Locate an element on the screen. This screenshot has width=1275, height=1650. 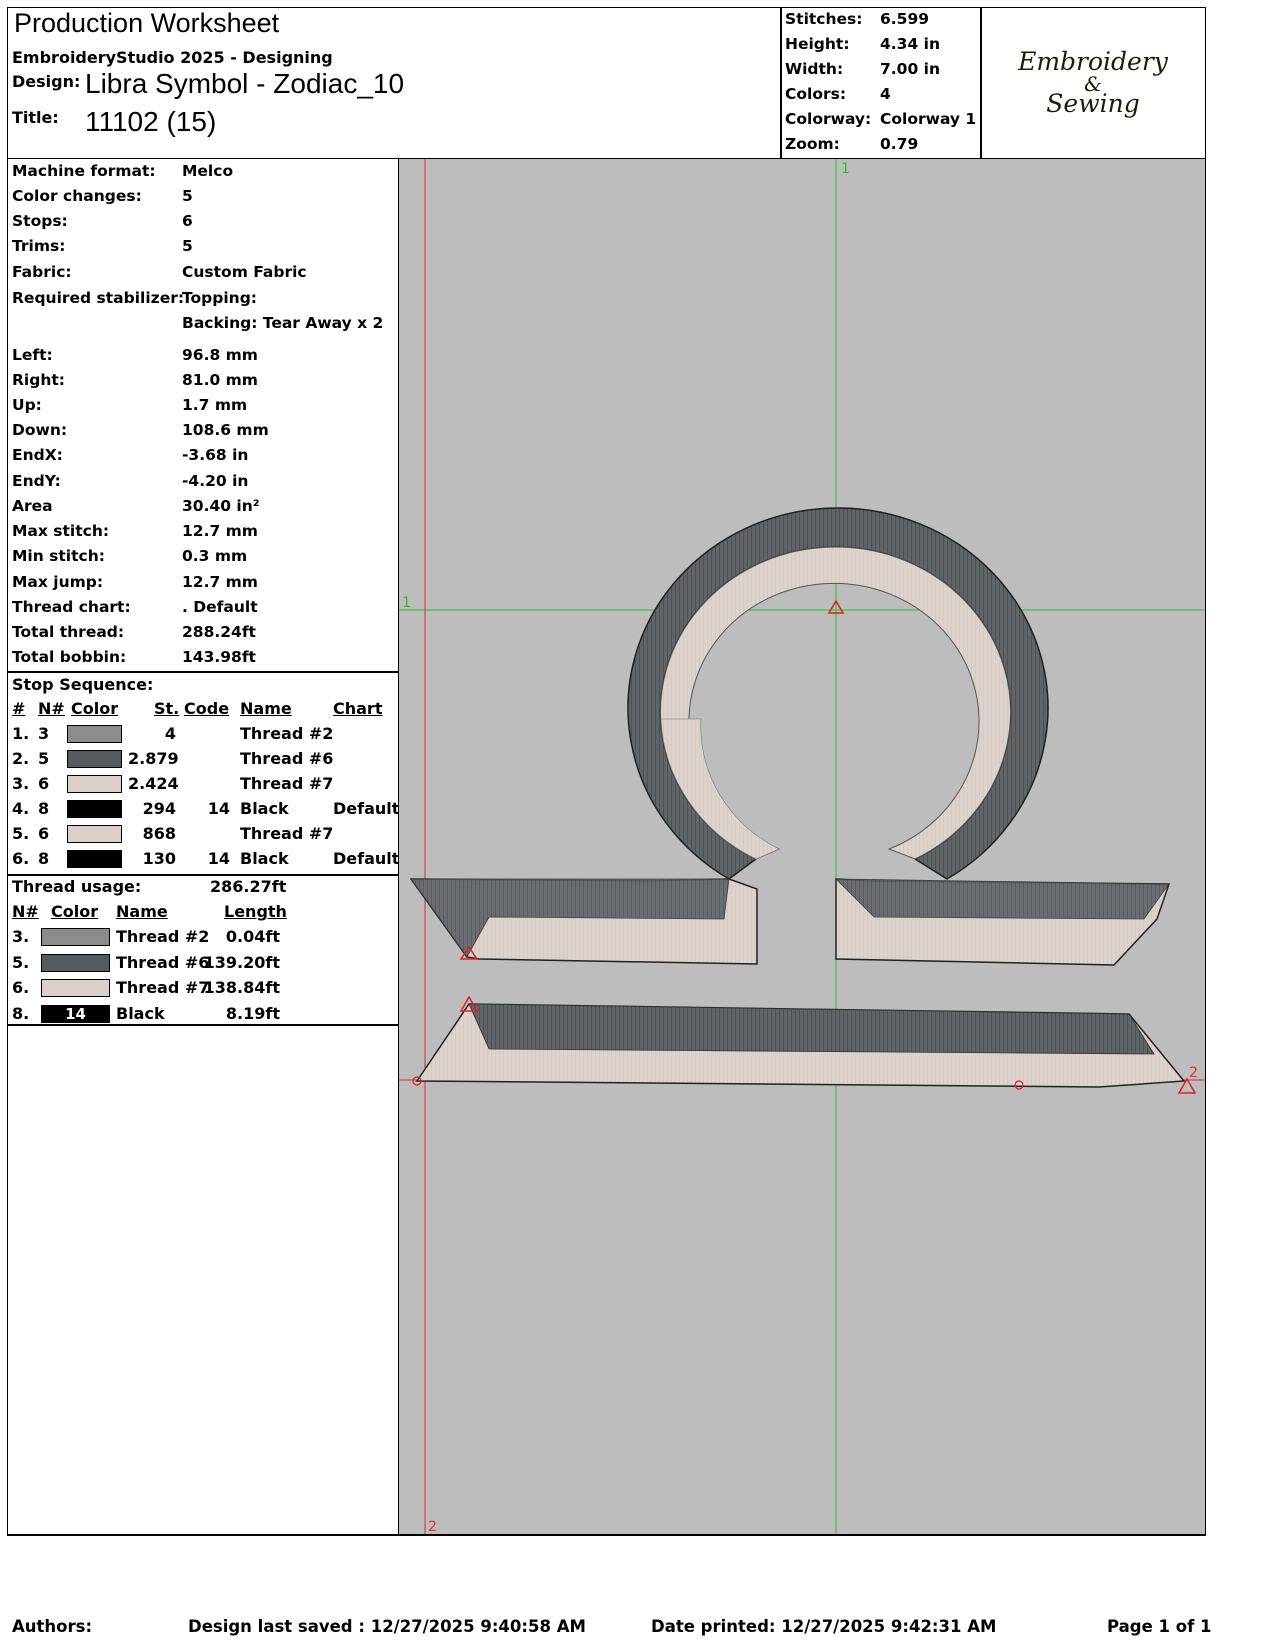
summary-label: Stitches: is located at coordinates (824, 19).